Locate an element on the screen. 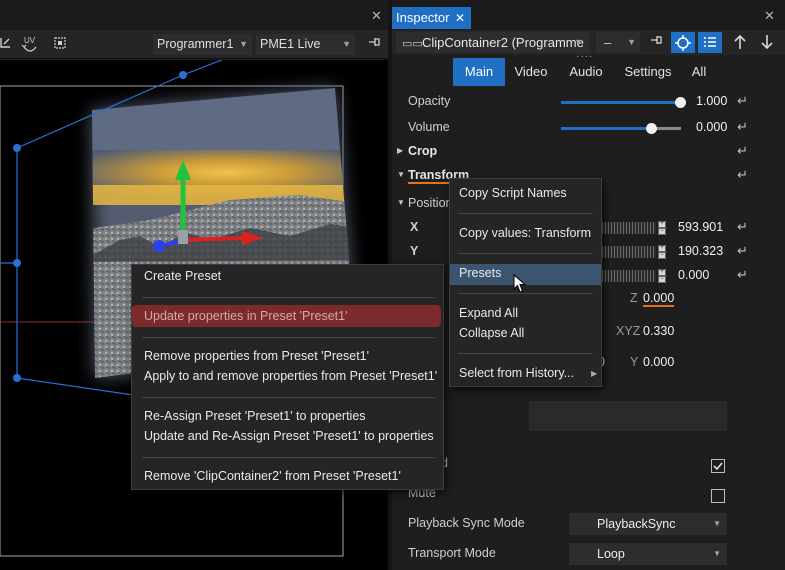  menu-item-copy-values-transform: Copy values: Transform is located at coordinates (525, 233).